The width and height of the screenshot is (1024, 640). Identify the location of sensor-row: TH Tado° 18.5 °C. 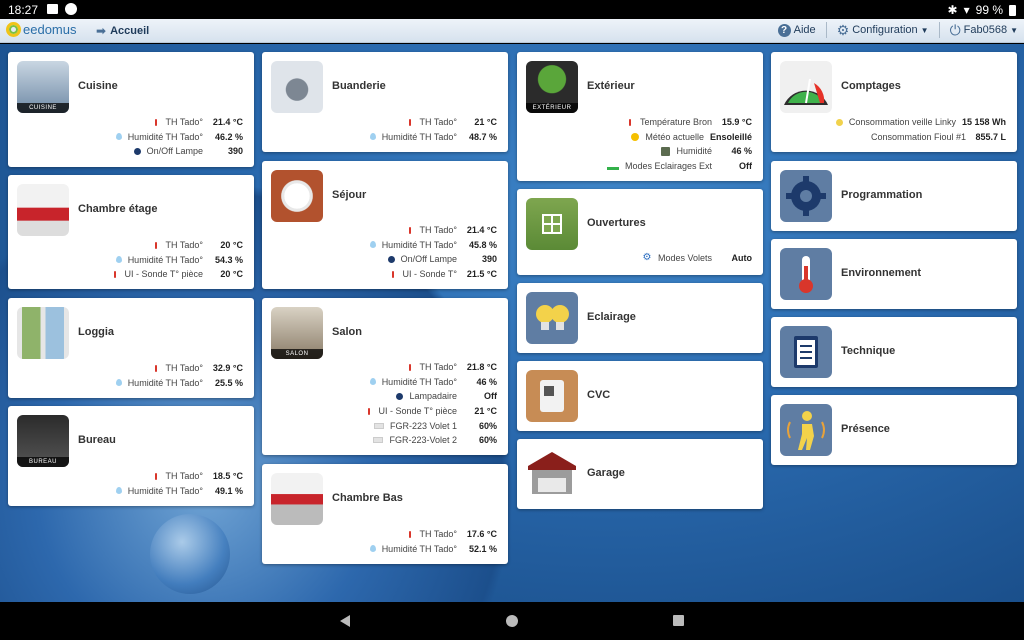
(179, 476).